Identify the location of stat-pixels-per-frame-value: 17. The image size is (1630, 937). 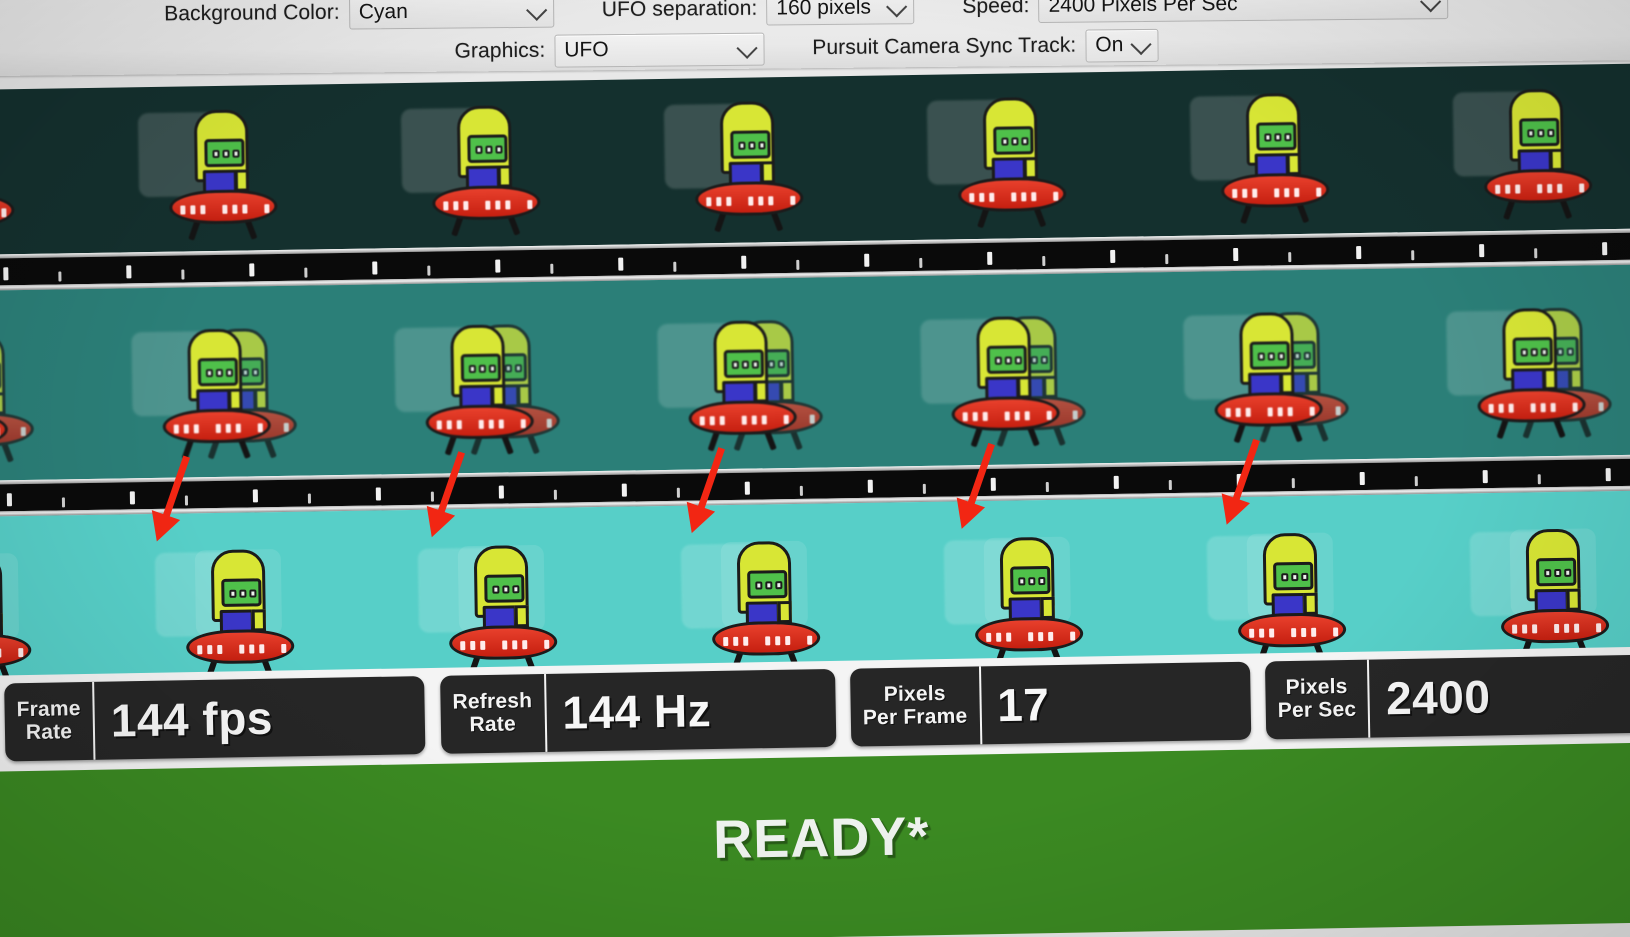
(1023, 705).